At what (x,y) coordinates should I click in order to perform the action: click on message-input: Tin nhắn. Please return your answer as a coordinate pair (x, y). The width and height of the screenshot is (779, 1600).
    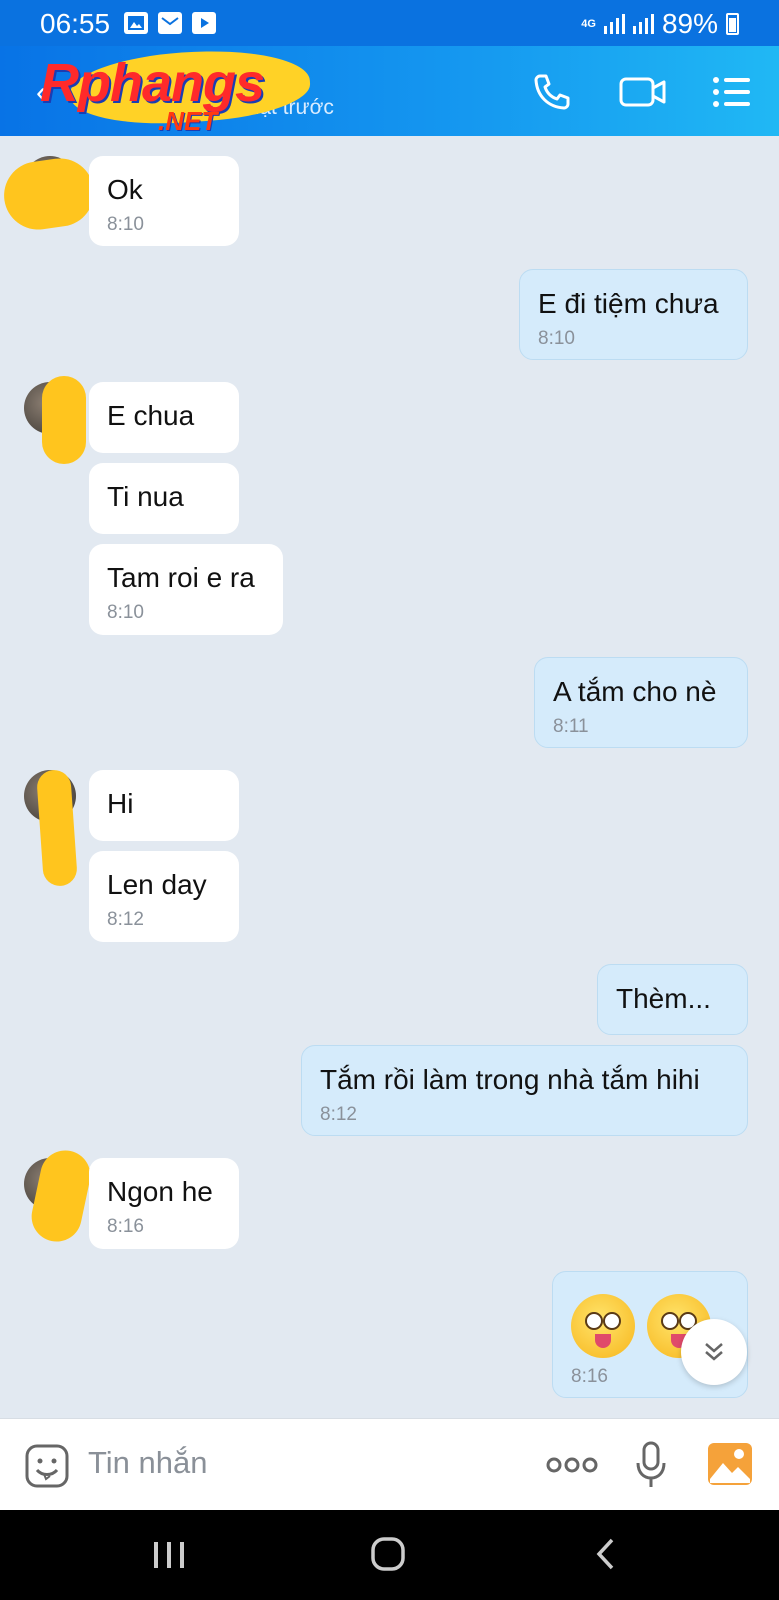
    Looking at the image, I should click on (148, 1463).